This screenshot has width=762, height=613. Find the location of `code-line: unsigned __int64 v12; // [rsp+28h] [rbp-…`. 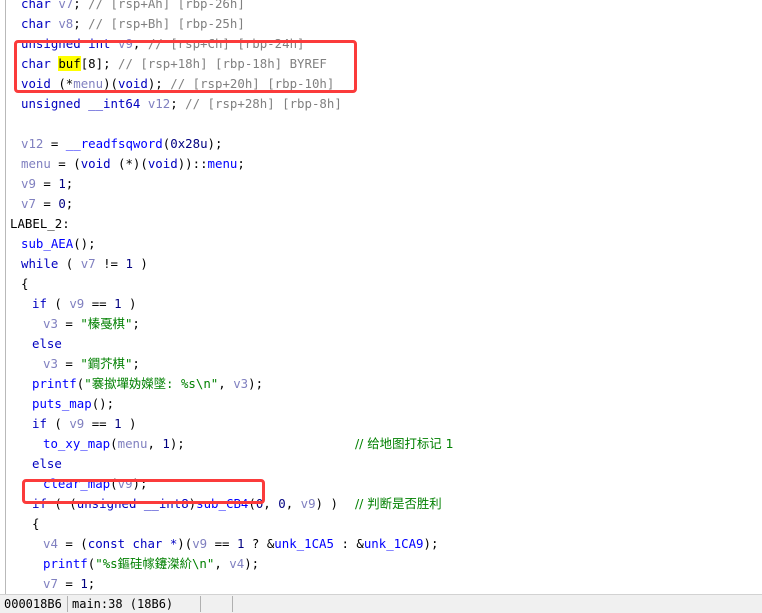

code-line: unsigned __int64 v12; // [rsp+28h] [rbp-… is located at coordinates (381, 104).